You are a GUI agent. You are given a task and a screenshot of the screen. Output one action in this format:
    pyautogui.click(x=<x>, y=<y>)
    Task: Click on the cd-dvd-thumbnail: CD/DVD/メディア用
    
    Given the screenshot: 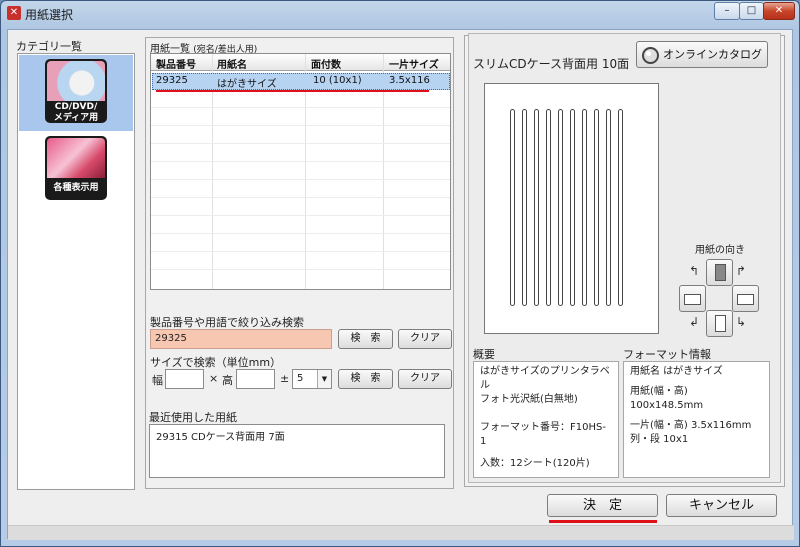 What is the action you would take?
    pyautogui.click(x=76, y=91)
    